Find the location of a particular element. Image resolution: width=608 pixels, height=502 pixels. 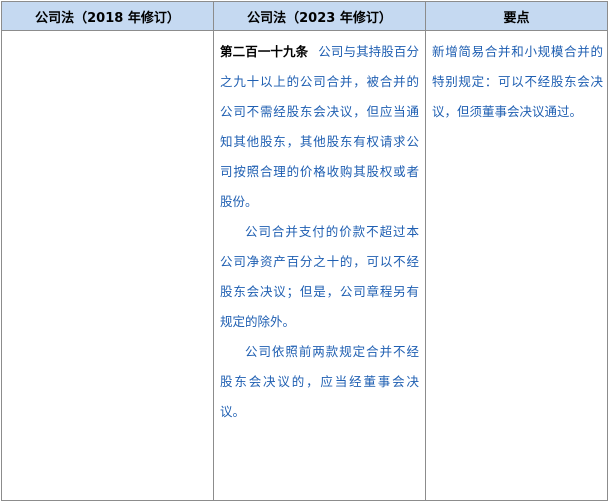

points-text: 新增简易合并和小规模合并的特别规定：可以不经股东会决议，但须董事会决议通过。 is located at coordinates (517, 81).